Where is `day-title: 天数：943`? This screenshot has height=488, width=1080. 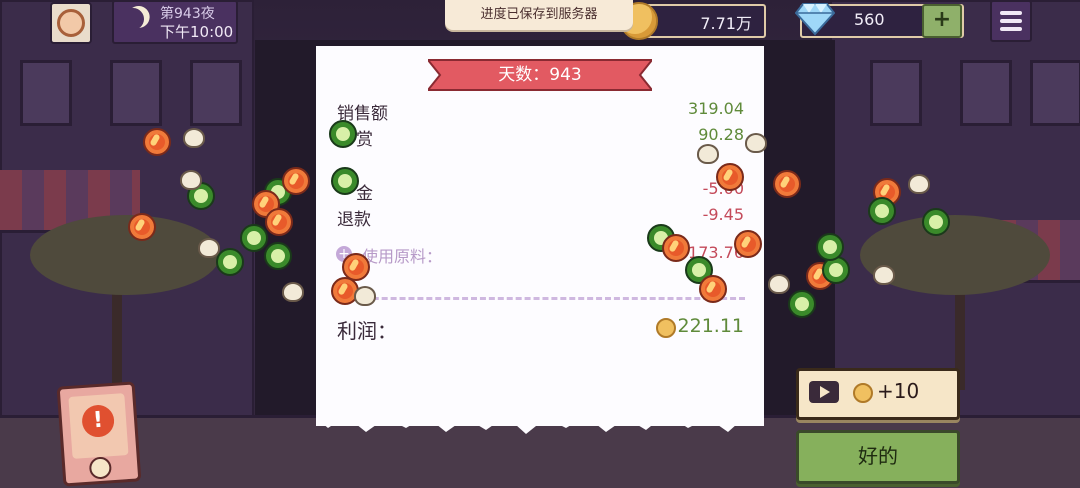 day-title: 天数：943 is located at coordinates (540, 75).